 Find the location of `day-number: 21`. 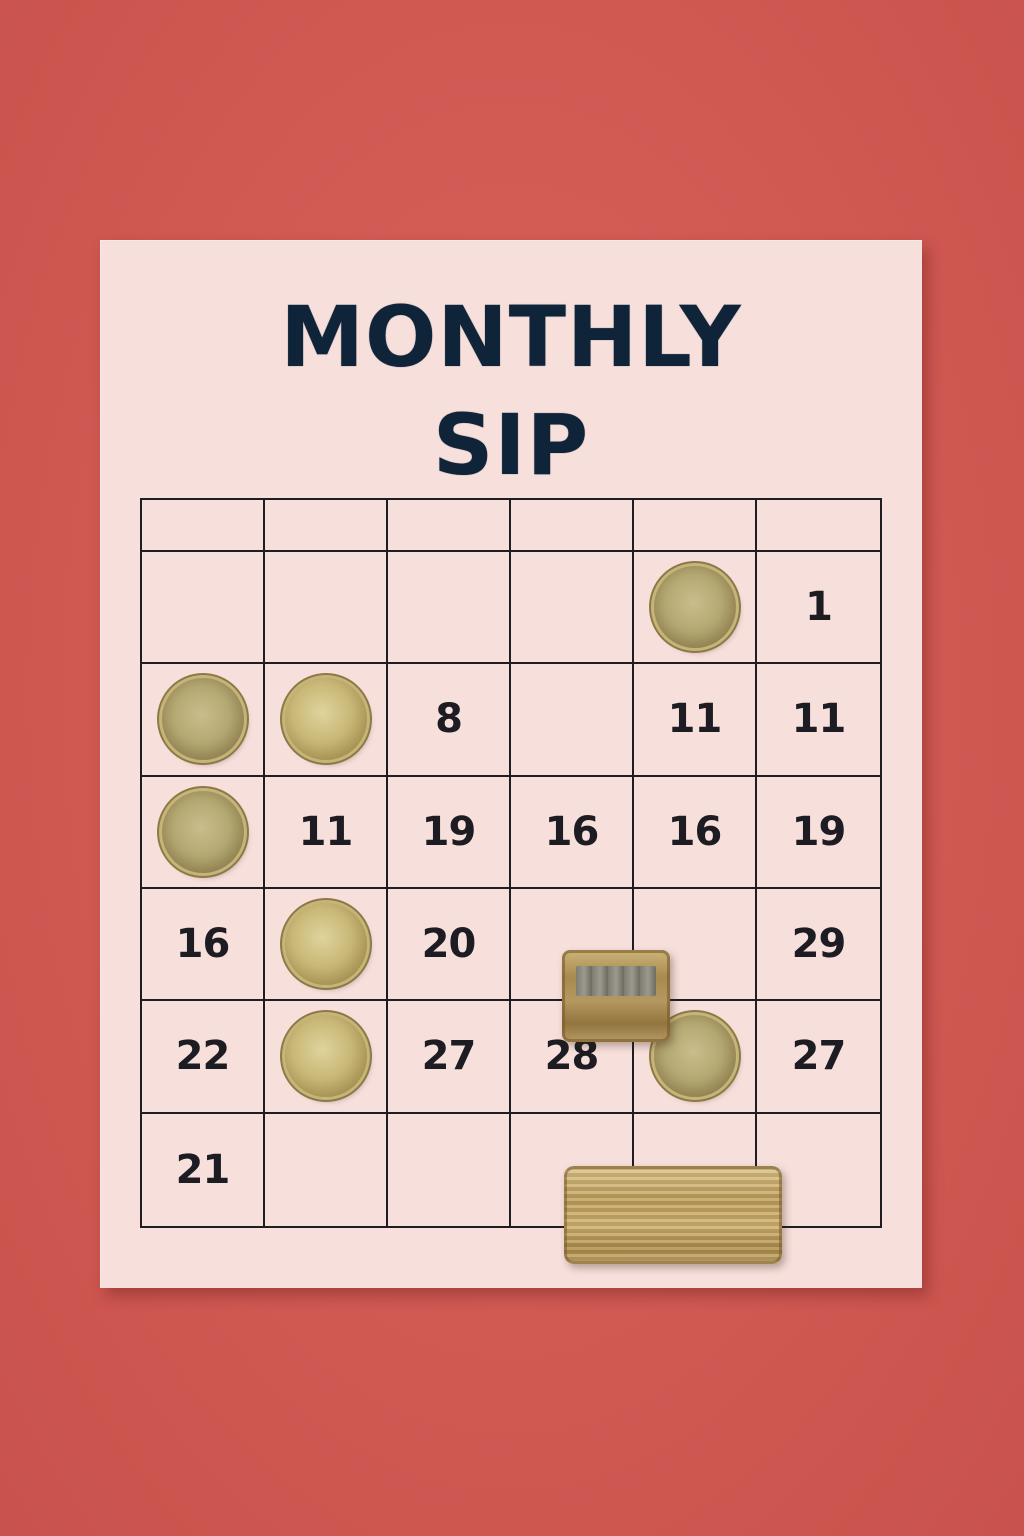

day-number: 21 is located at coordinates (203, 1169).